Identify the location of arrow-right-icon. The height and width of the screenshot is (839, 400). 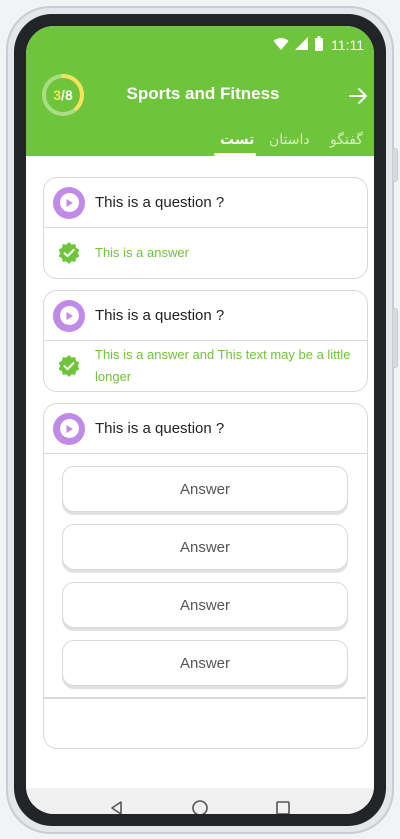
(358, 96).